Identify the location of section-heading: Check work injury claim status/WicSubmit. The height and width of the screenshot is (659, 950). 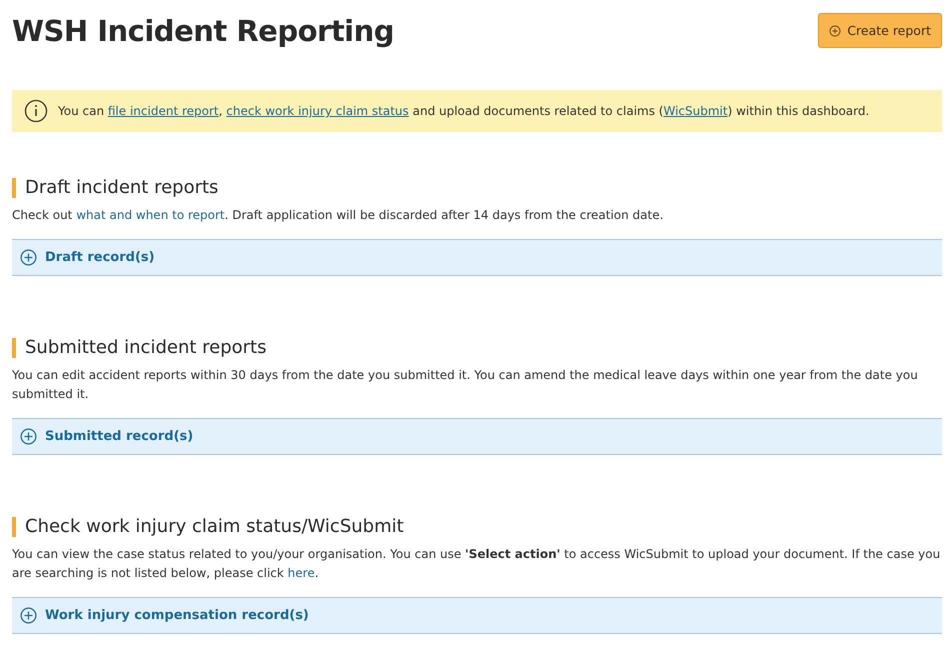
(477, 527).